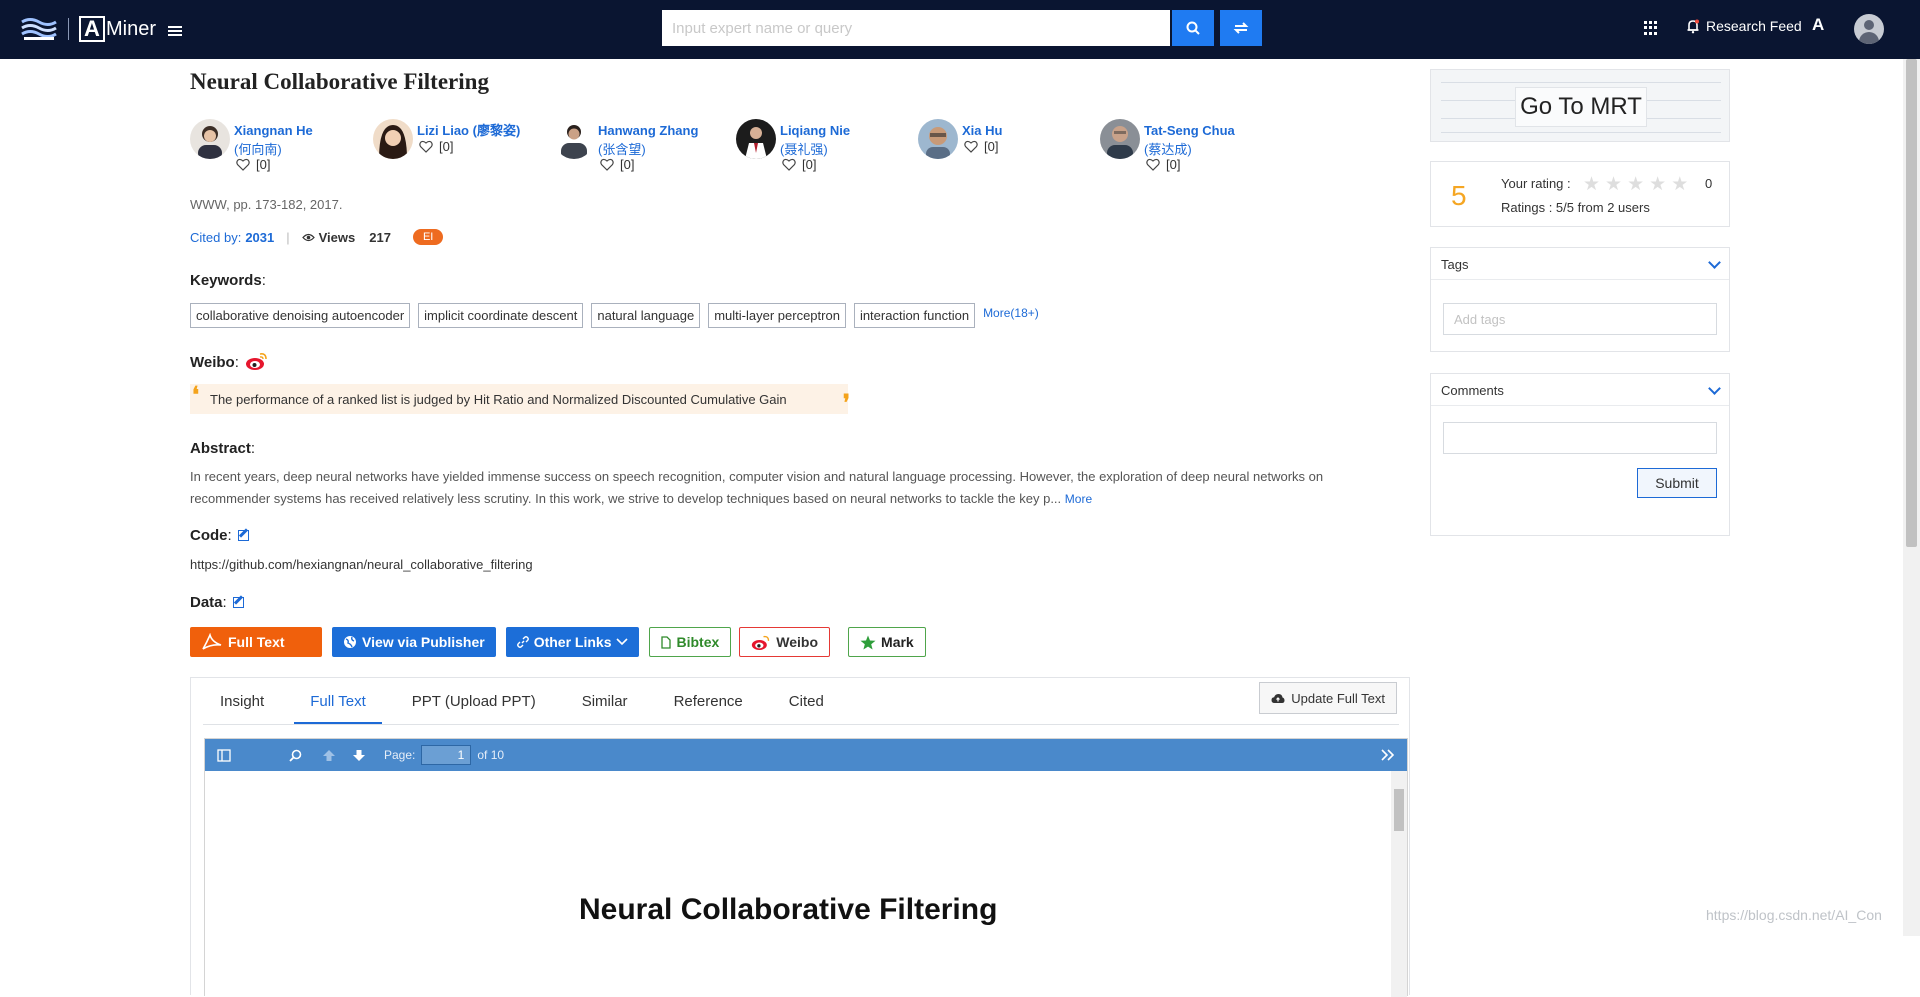  I want to click on sidebar-toggle-icon, so click(224, 755).